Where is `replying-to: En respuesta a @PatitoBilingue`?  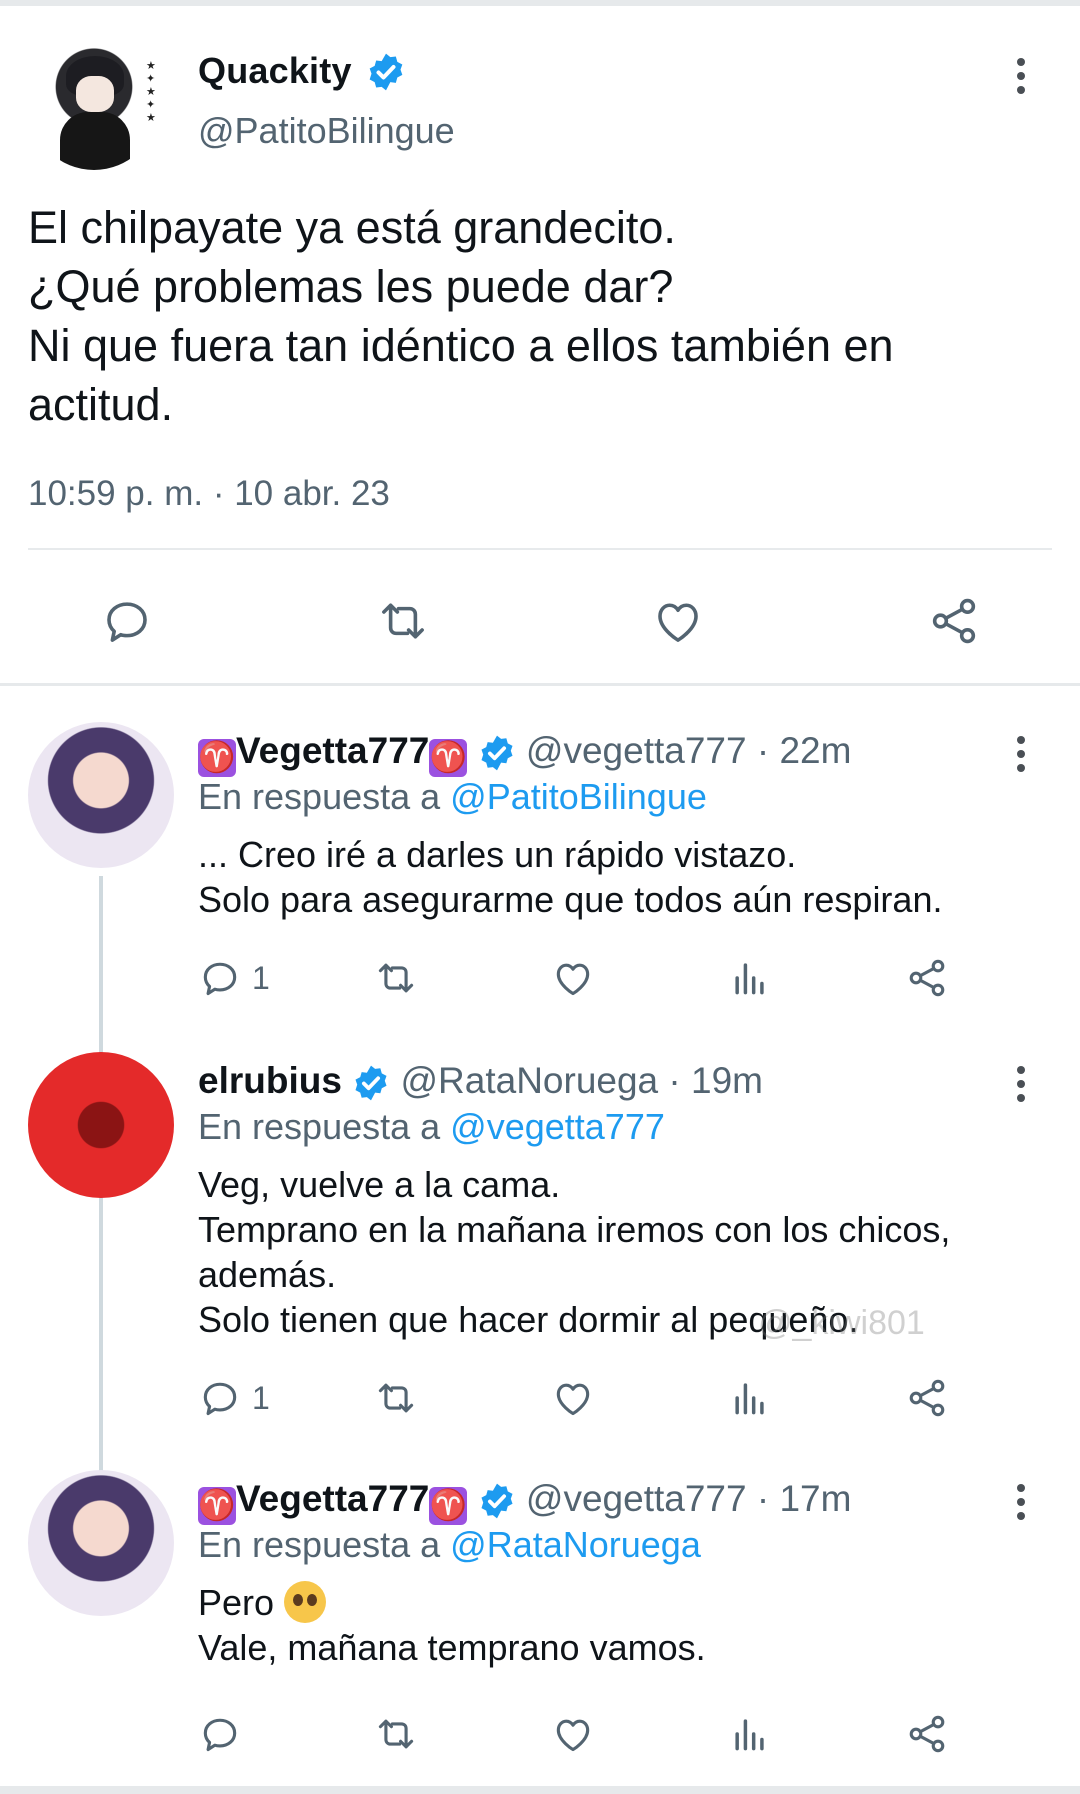 replying-to: En respuesta a @PatitoBilingue is located at coordinates (452, 796).